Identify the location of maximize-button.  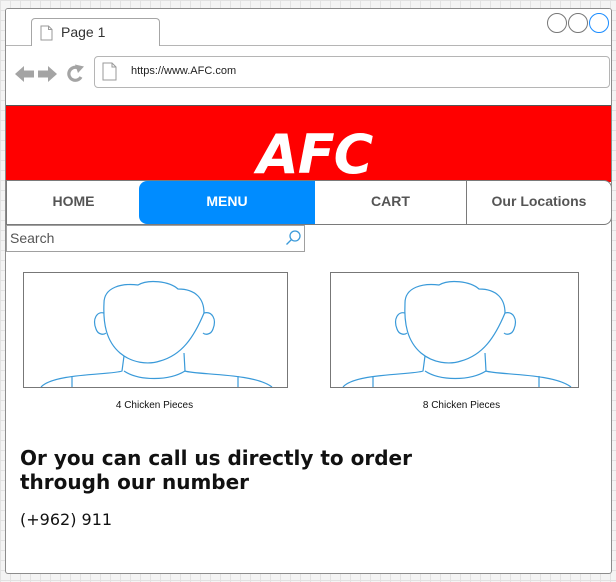
(578, 23).